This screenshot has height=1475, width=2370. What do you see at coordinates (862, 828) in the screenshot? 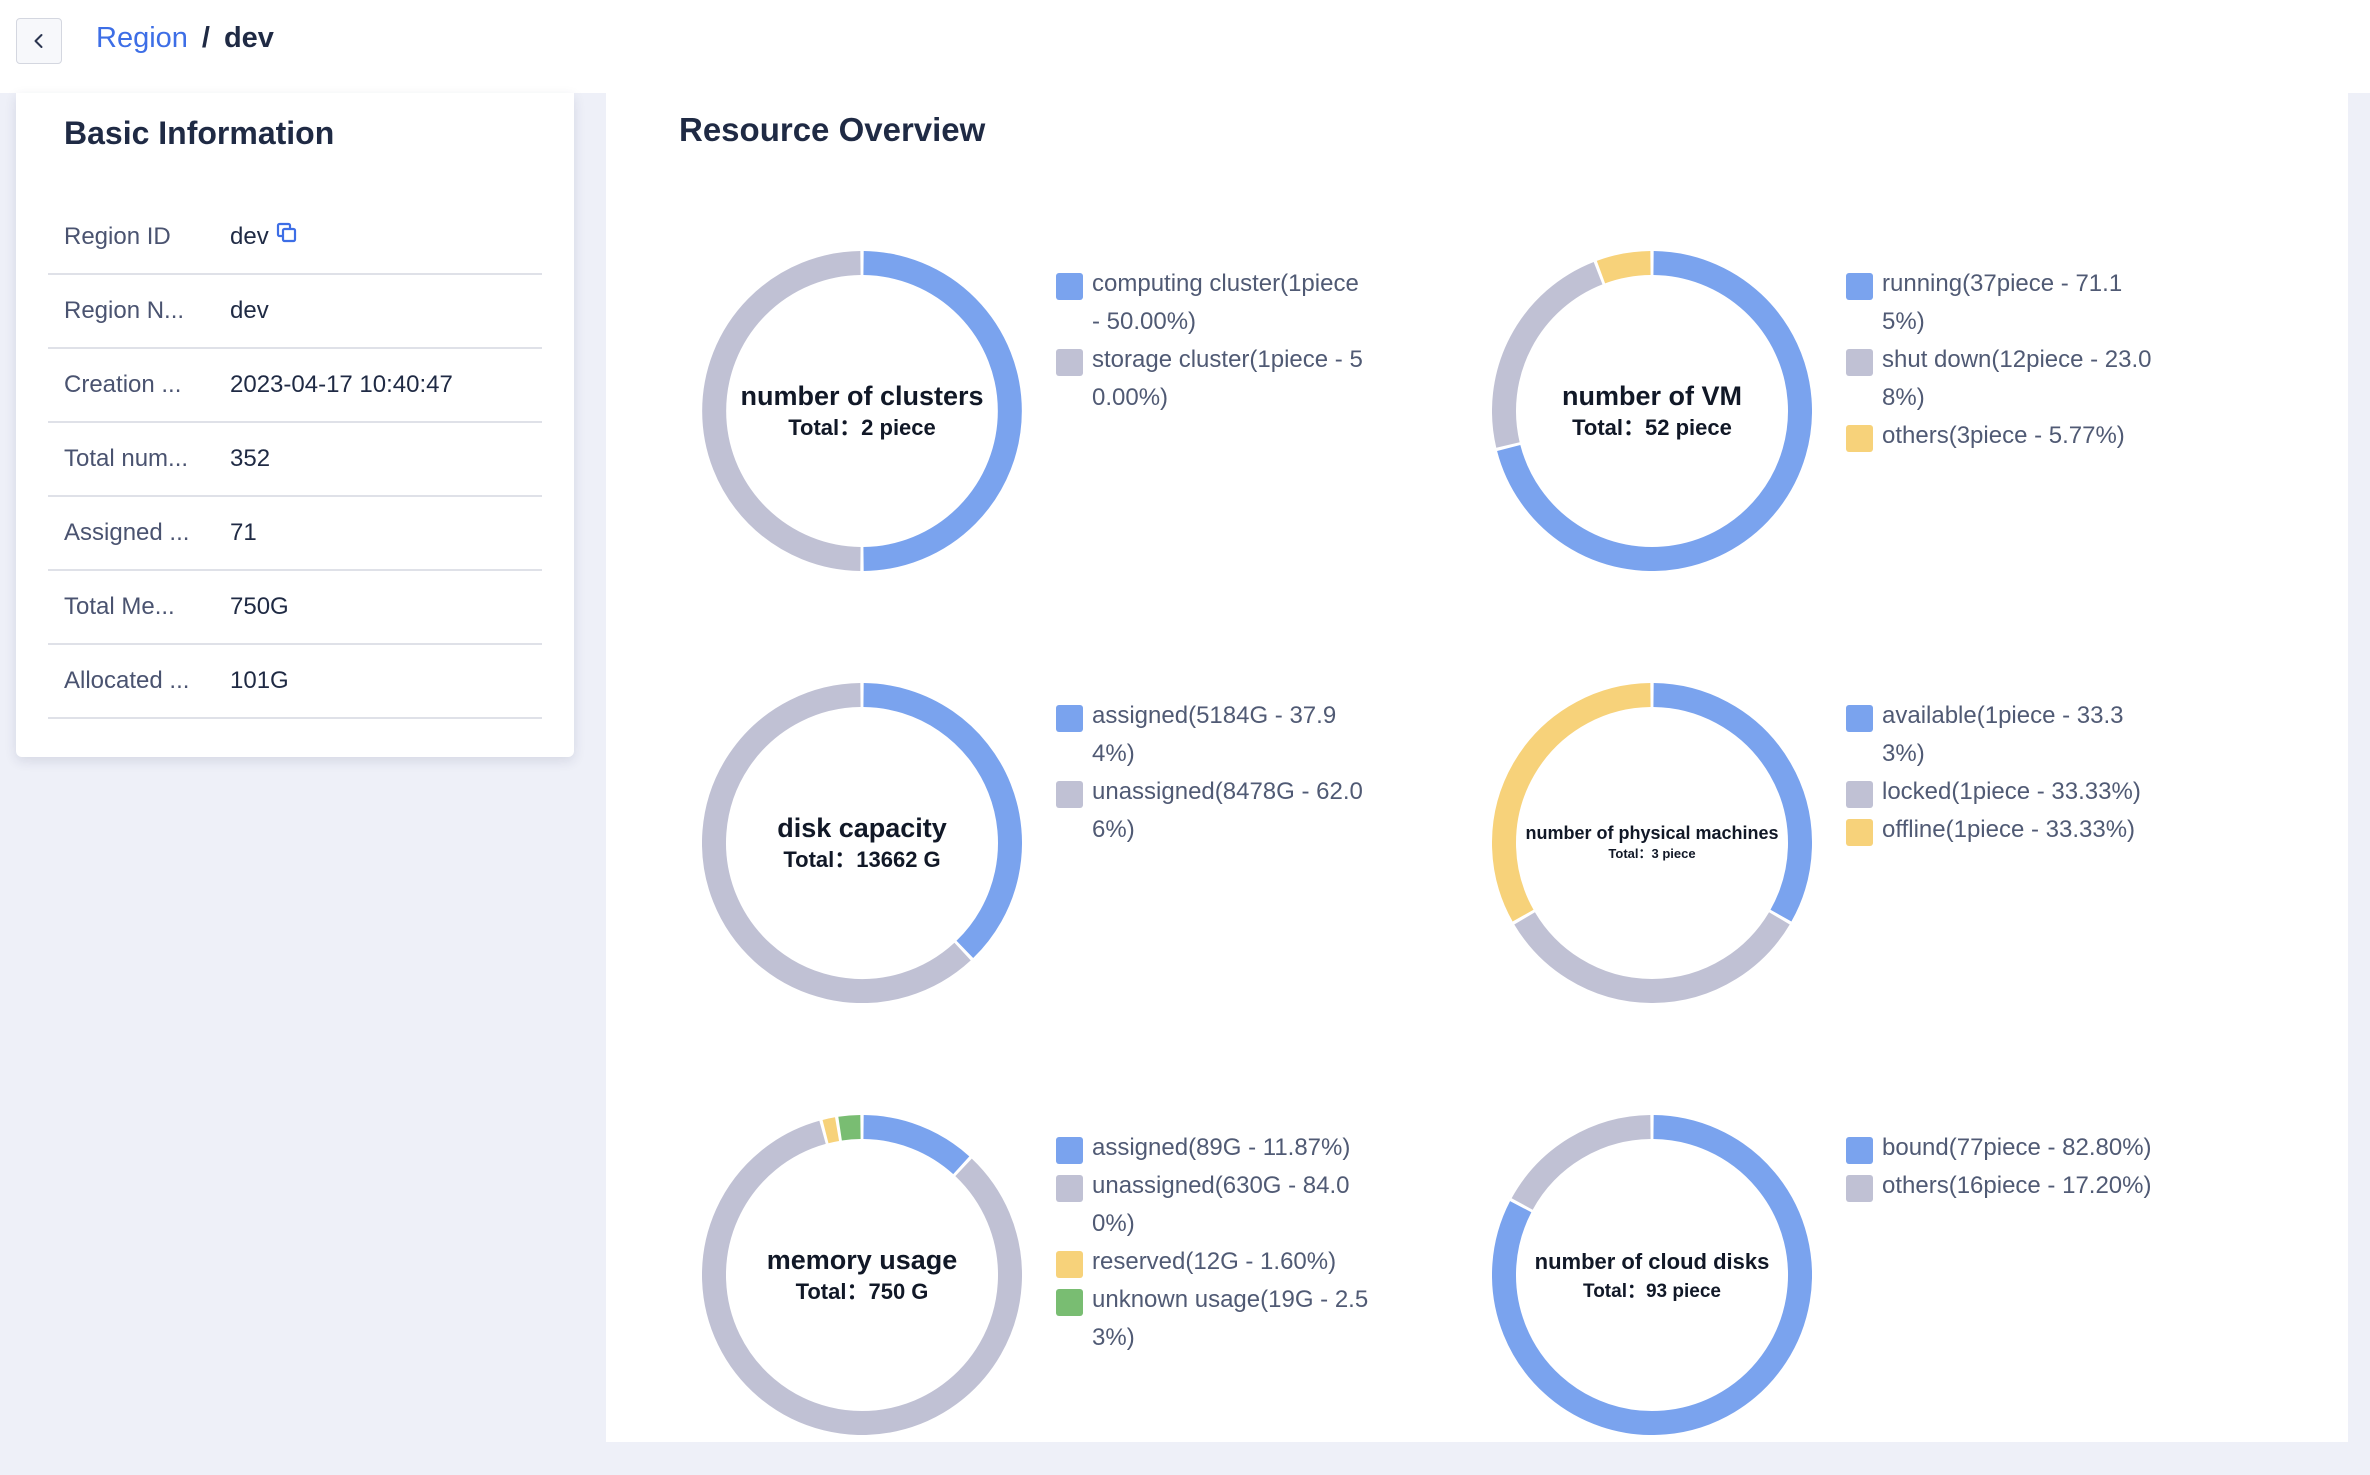
I see `chart-title: disk capacity` at bounding box center [862, 828].